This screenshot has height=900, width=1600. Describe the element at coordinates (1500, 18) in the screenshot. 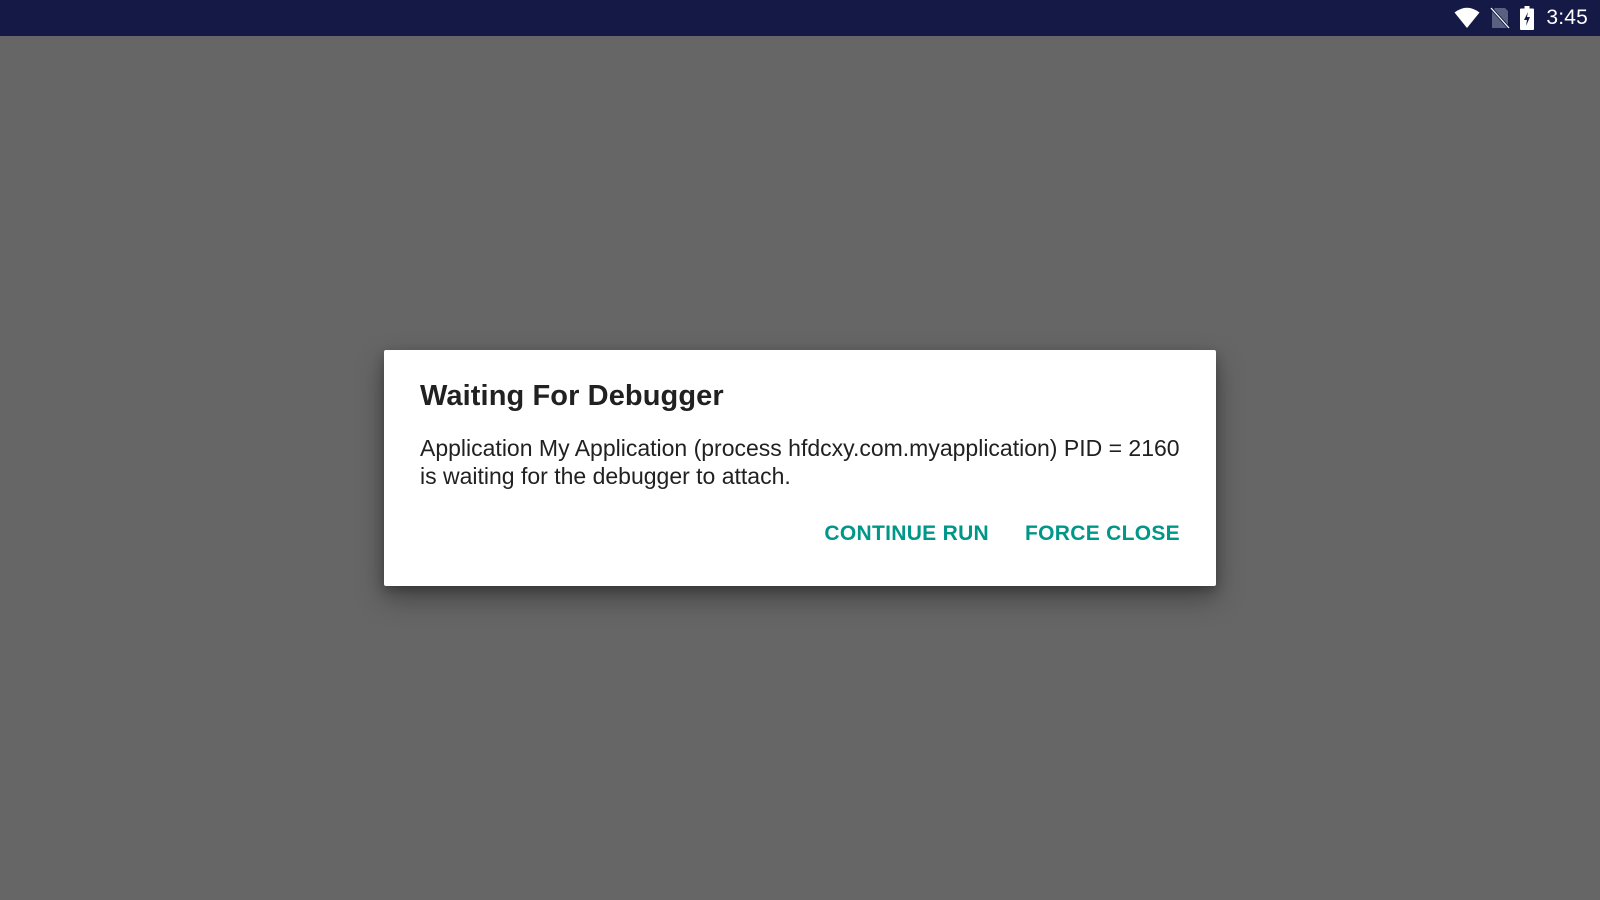

I see `no-sim-icon` at that location.